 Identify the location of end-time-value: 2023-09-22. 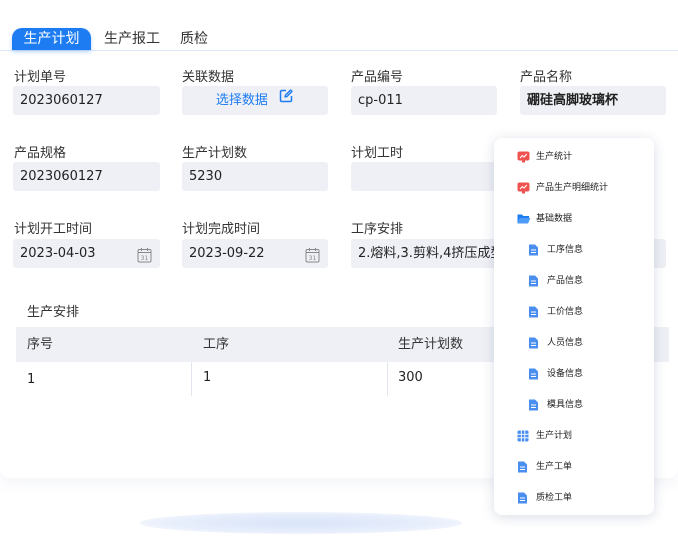
(227, 253).